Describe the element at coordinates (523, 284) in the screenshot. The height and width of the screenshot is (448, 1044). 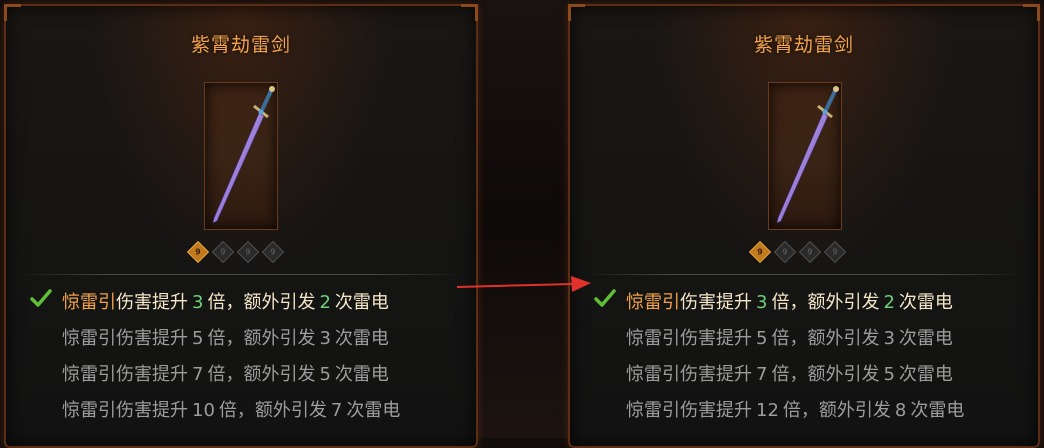
I see `arrow-right-icon` at that location.